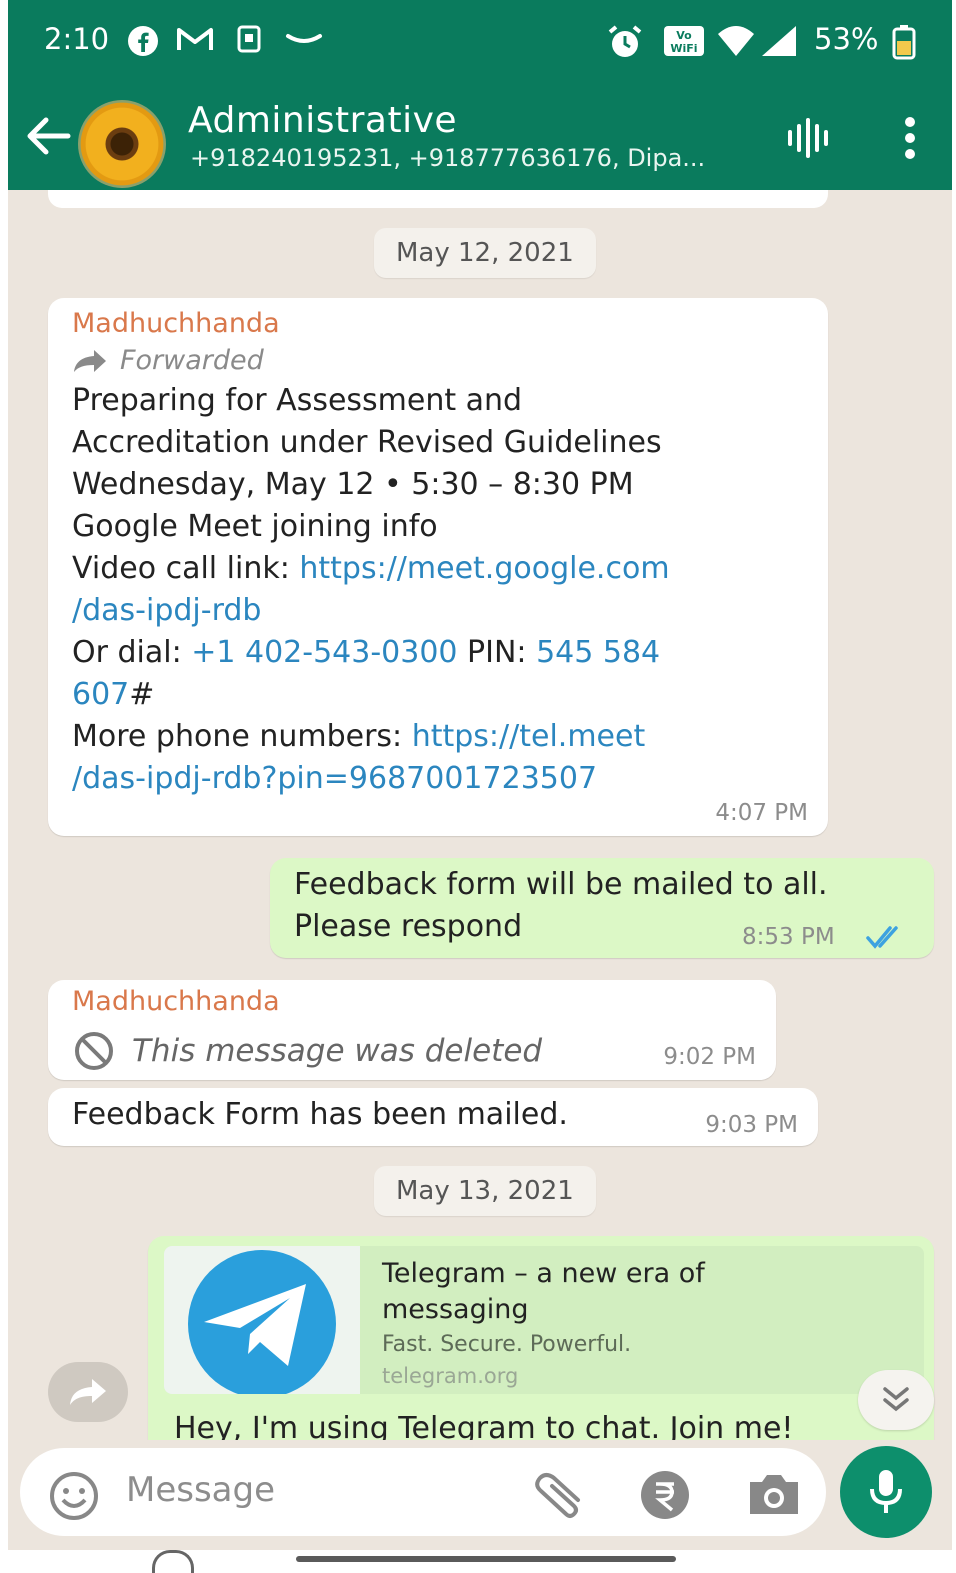  I want to click on message-line: Or dial: +1 402-543-0300 PIN: 545 584, so click(440, 653).